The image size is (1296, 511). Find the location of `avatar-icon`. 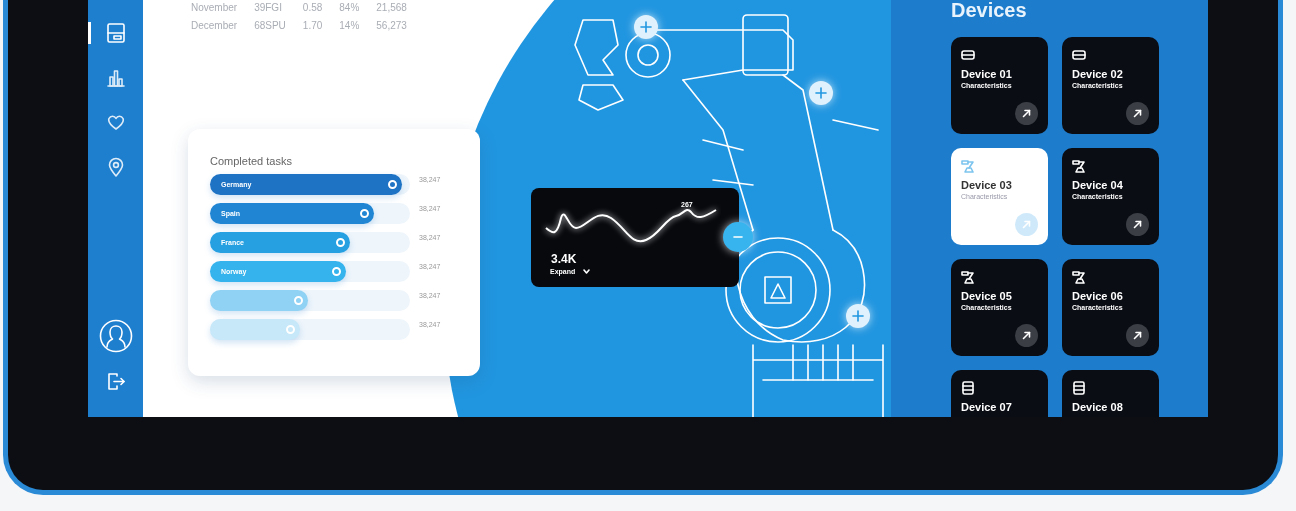

avatar-icon is located at coordinates (115, 336).